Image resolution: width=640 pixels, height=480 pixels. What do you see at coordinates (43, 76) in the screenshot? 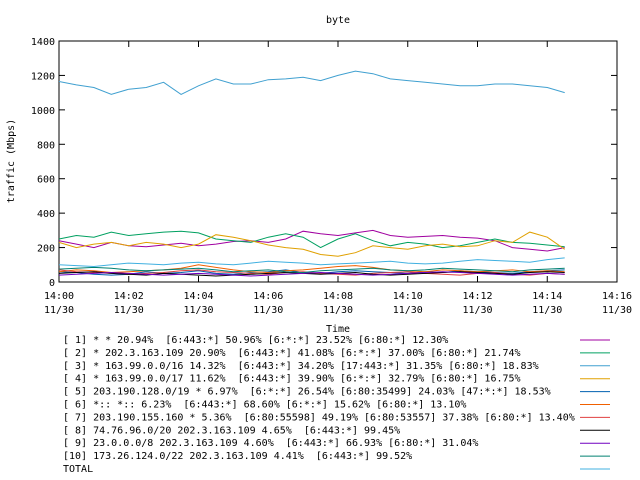
I see `y-tick-label: 1200` at bounding box center [43, 76].